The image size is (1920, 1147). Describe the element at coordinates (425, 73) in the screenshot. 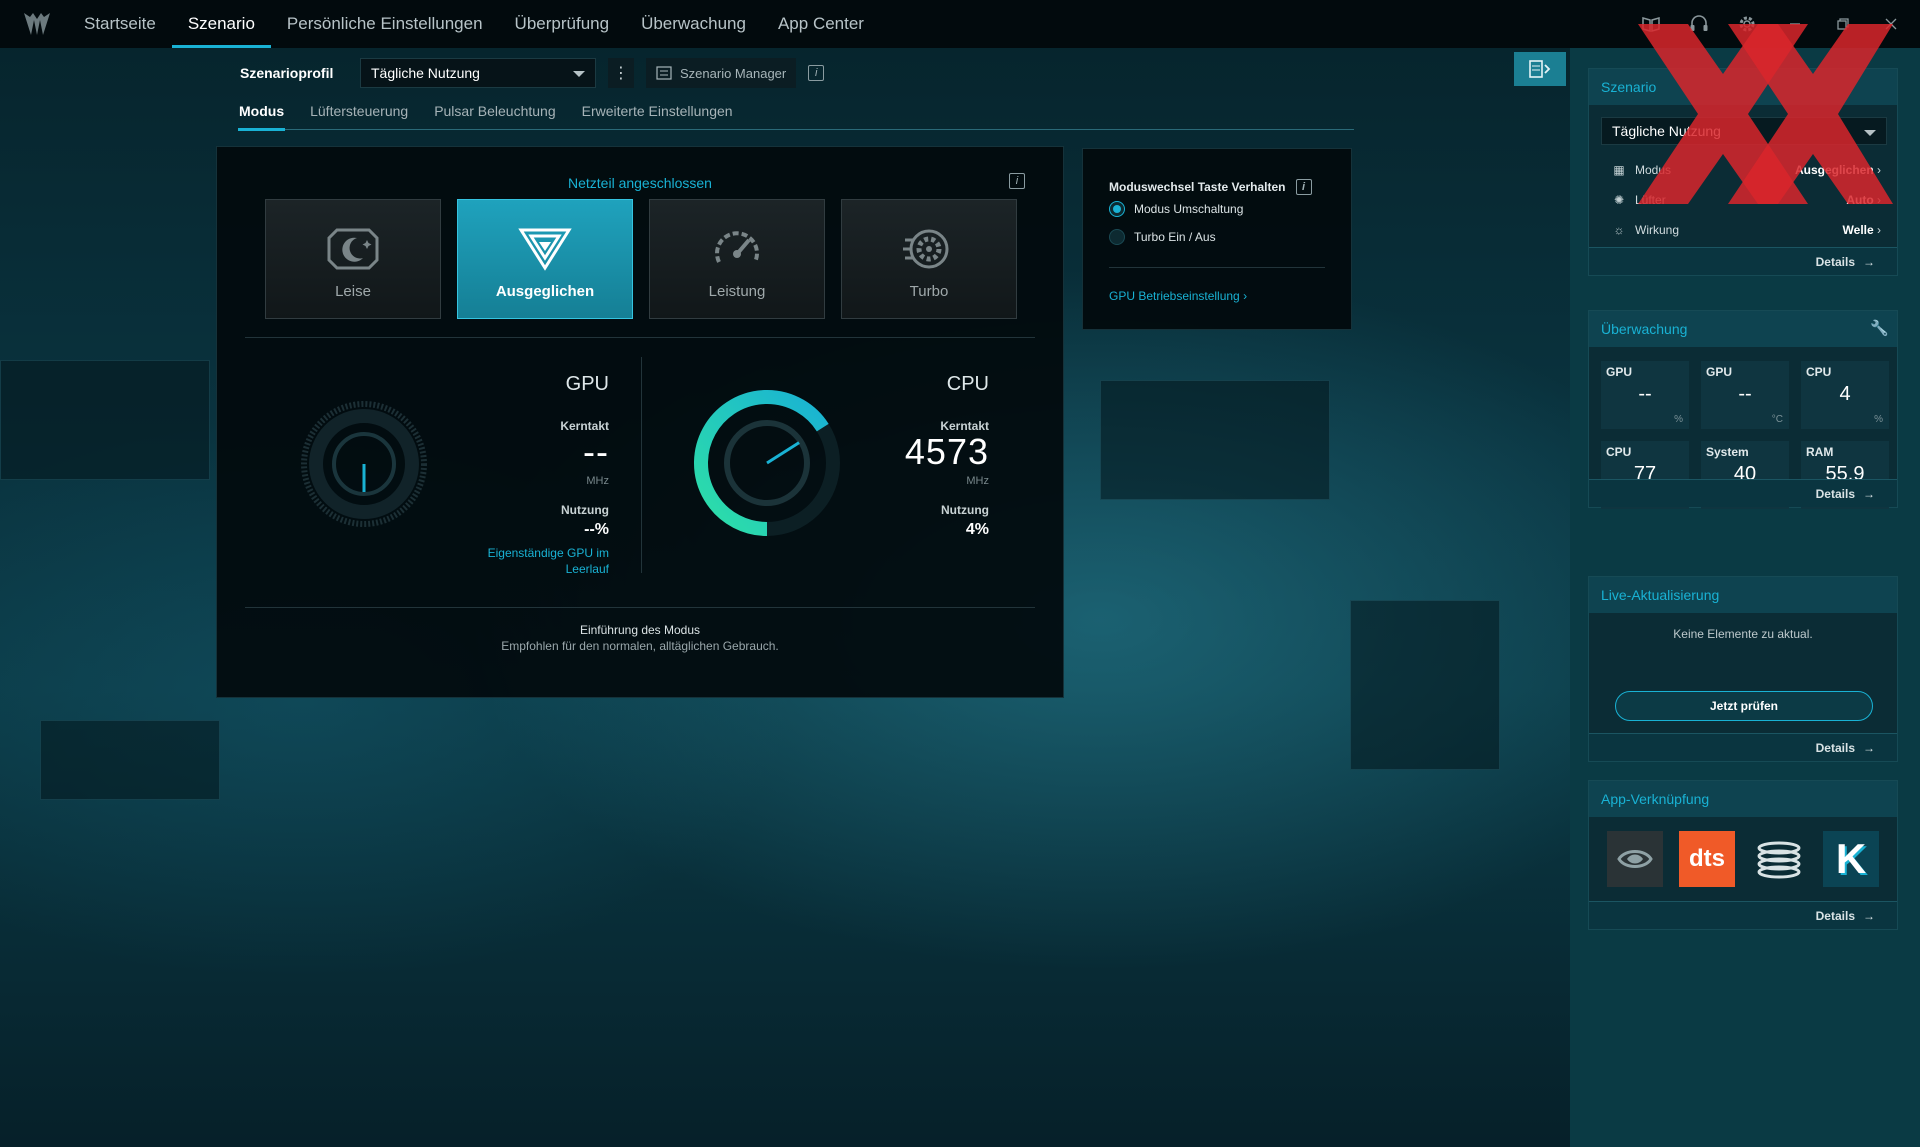

I see `profile-select-value: Tägliche Nutzung` at that location.